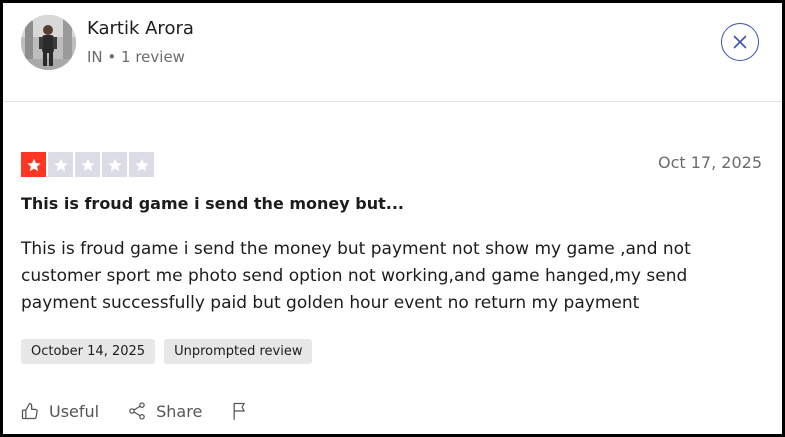  I want to click on close-button, so click(740, 42).